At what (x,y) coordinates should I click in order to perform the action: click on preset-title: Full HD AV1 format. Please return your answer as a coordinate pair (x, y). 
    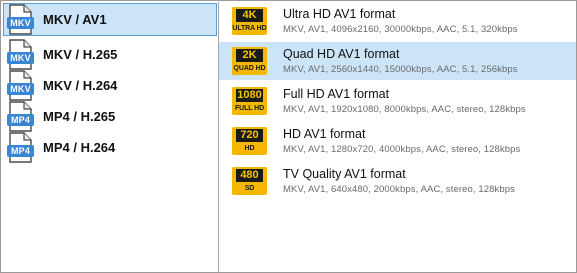
    Looking at the image, I should click on (336, 94).